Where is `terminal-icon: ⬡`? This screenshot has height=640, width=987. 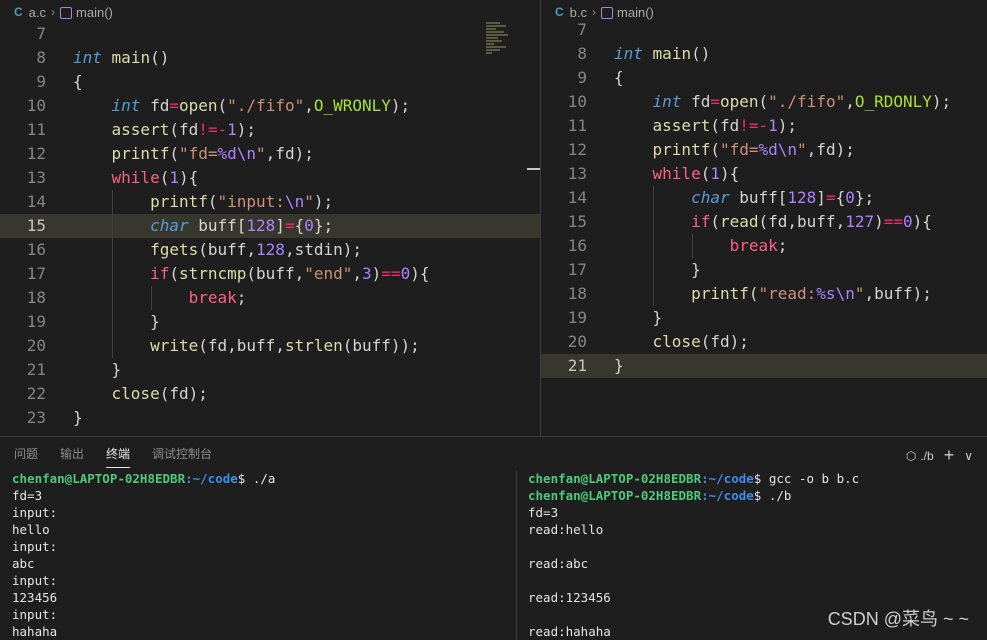
terminal-icon: ⬡ is located at coordinates (911, 455).